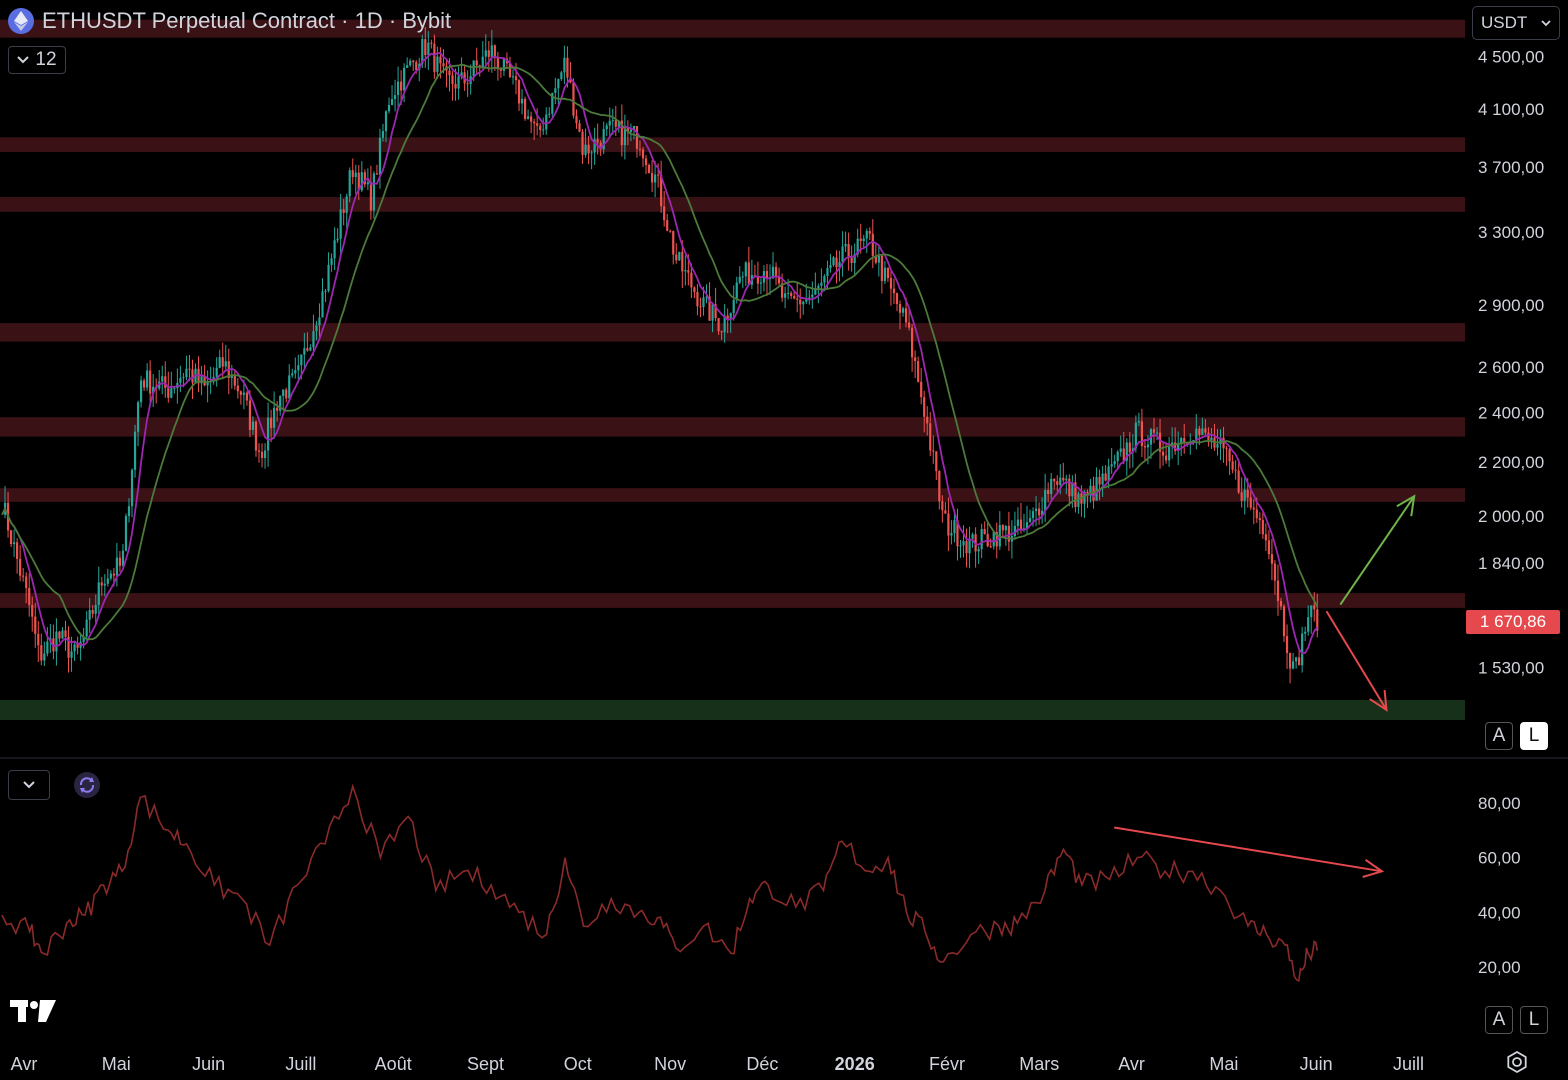 The height and width of the screenshot is (1080, 1568). What do you see at coordinates (1499, 736) in the screenshot?
I see `auto-scale-button: A` at bounding box center [1499, 736].